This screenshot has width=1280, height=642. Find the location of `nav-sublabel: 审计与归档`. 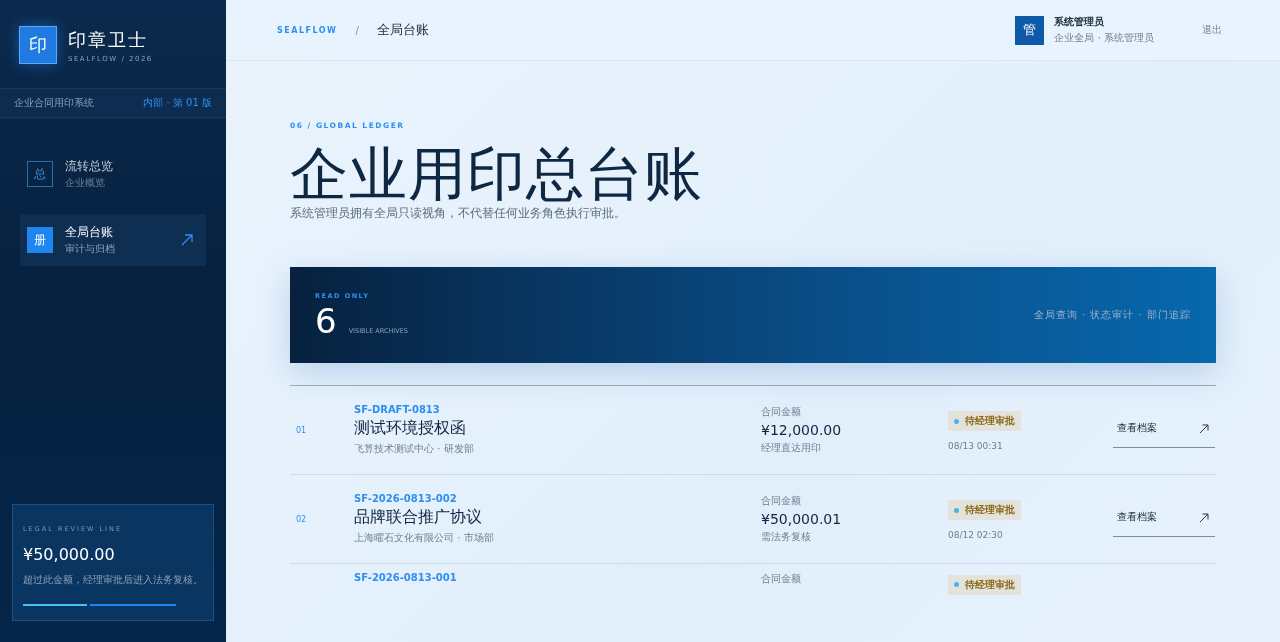

nav-sublabel: 审计与归档 is located at coordinates (90, 248).